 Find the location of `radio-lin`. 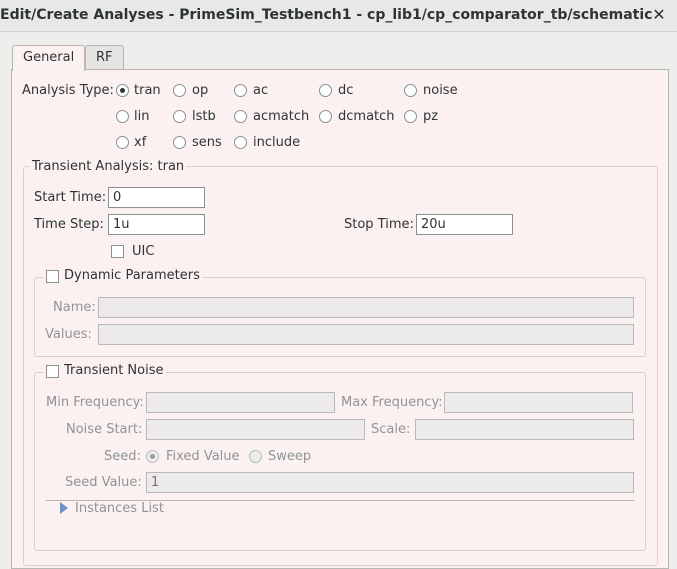

radio-lin is located at coordinates (122, 116).